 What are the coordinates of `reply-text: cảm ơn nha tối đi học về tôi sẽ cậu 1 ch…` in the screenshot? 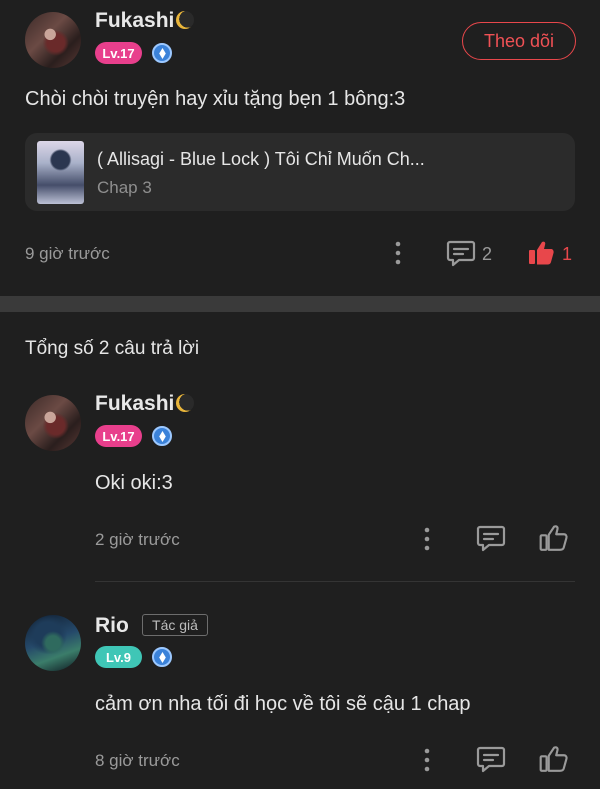 It's located at (283, 704).